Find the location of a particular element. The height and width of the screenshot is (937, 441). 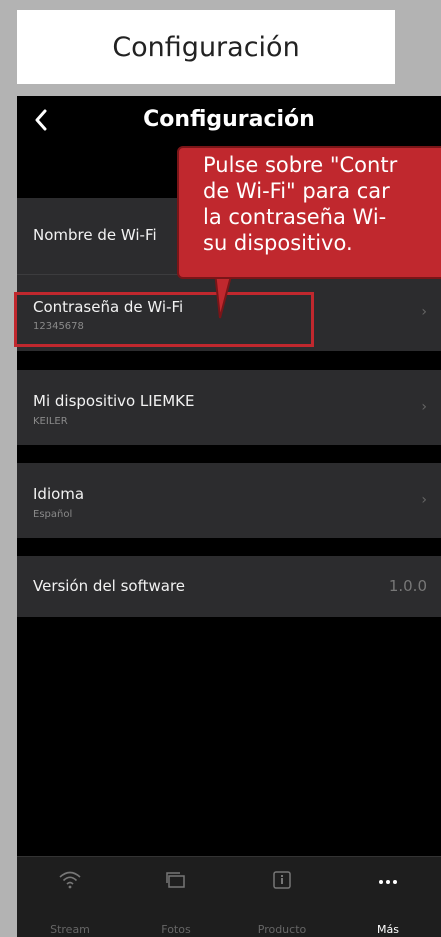

tab-bar: Stream Fotos Producto Más is located at coordinates (229, 896).